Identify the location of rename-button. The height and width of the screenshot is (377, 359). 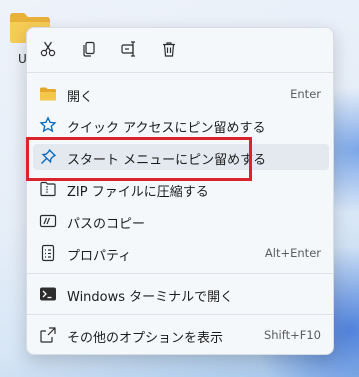
(129, 51).